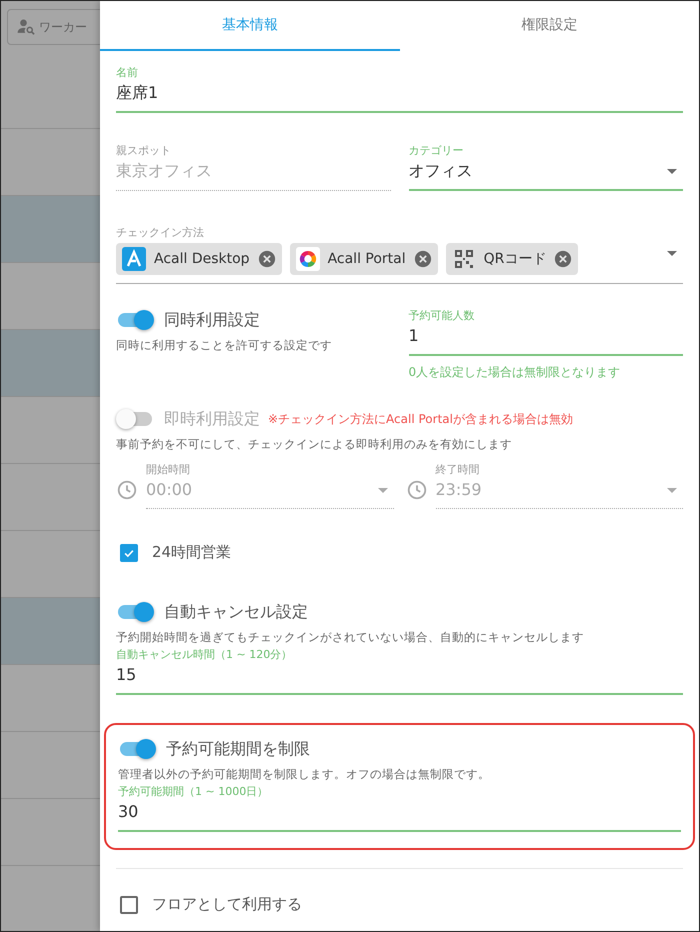 The width and height of the screenshot is (700, 932). I want to click on setting-description: 事前予約を不可にして、チェックインによる即時利用のみを有効にします, so click(314, 444).